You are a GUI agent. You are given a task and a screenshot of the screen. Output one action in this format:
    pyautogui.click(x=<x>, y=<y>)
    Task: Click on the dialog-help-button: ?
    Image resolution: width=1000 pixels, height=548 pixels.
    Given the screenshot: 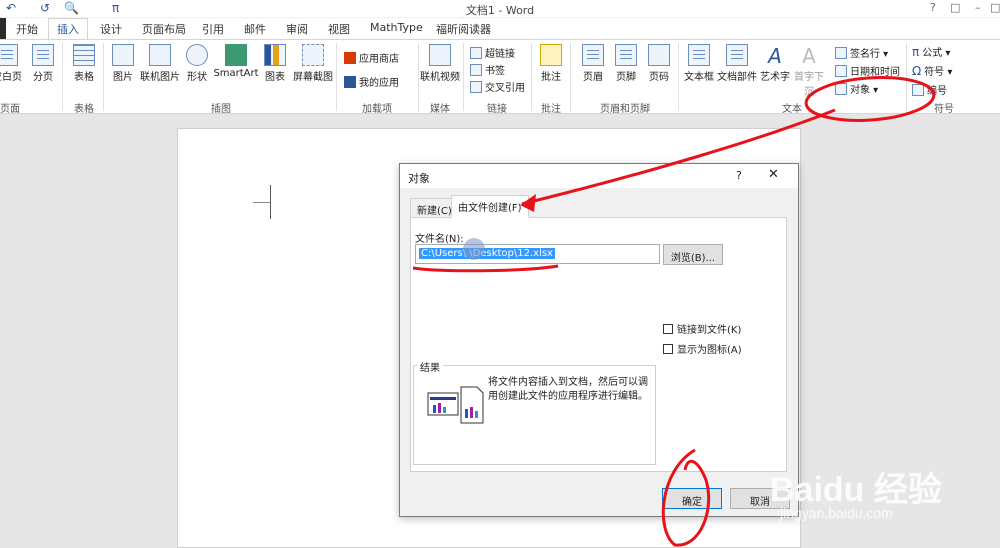 What is the action you would take?
    pyautogui.click(x=739, y=175)
    